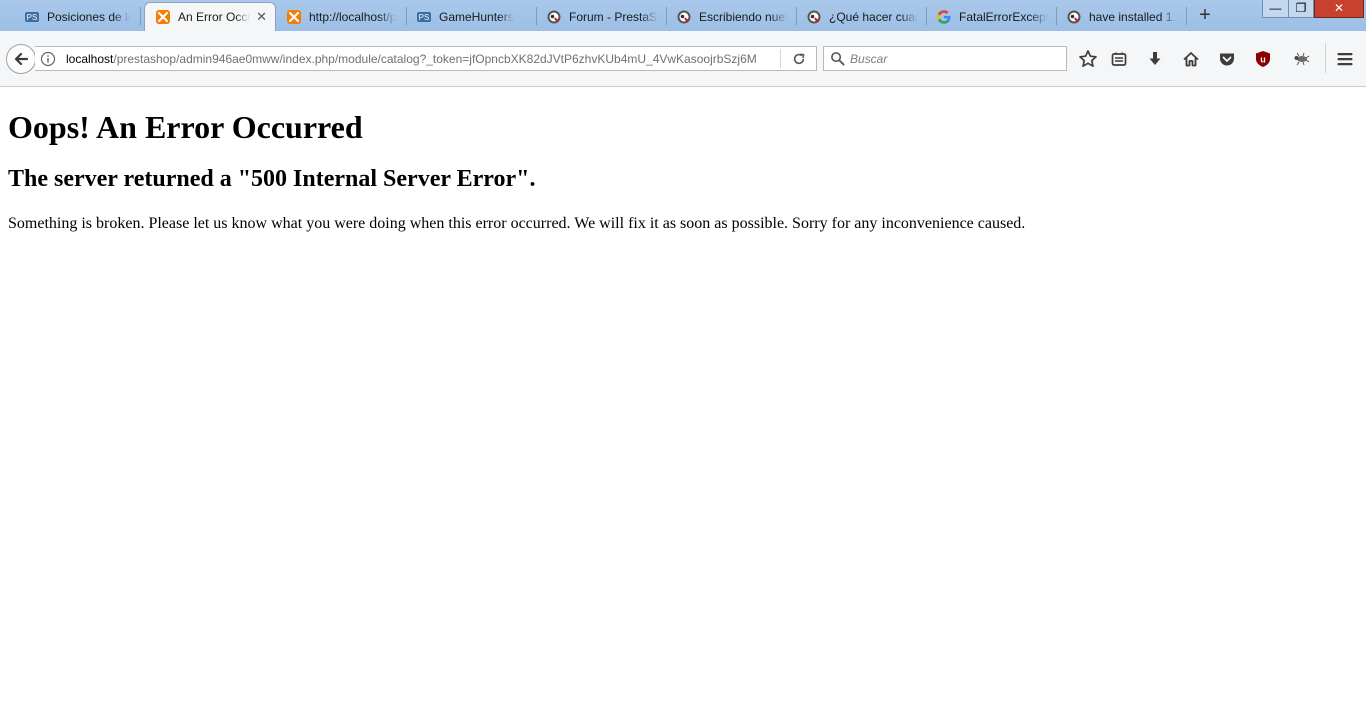 This screenshot has height=727, width=1366. I want to click on back-button, so click(21, 59).